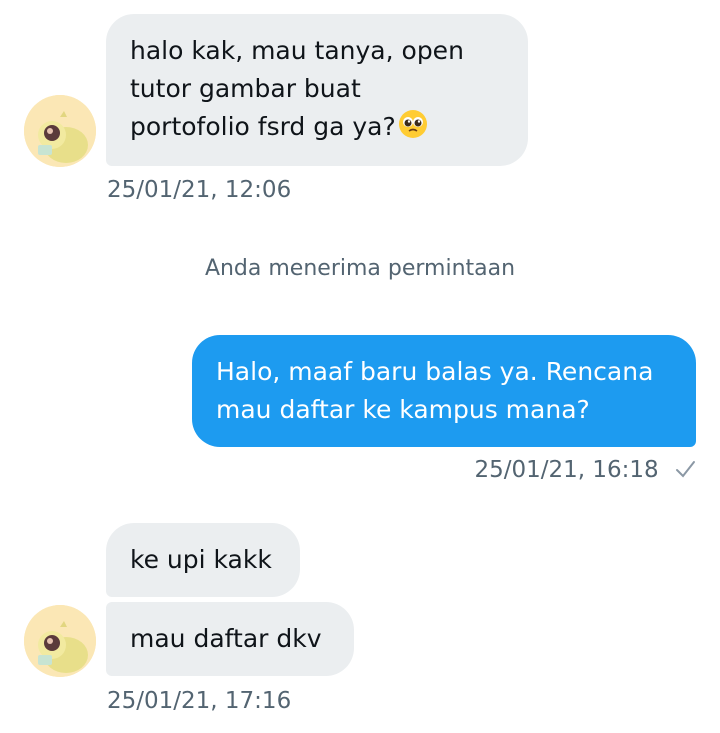  Describe the element at coordinates (245, 88) in the screenshot. I see `message-line: tutor gambar buat` at that location.